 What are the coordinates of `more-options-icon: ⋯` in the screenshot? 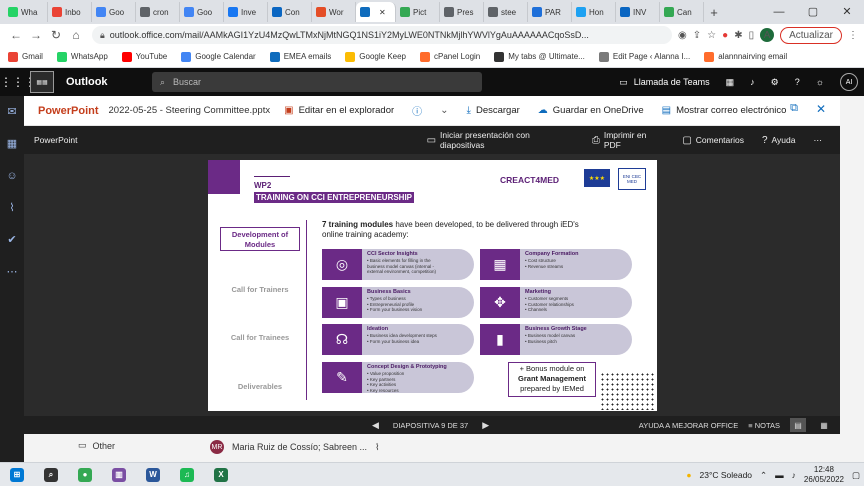 It's located at (817, 140).